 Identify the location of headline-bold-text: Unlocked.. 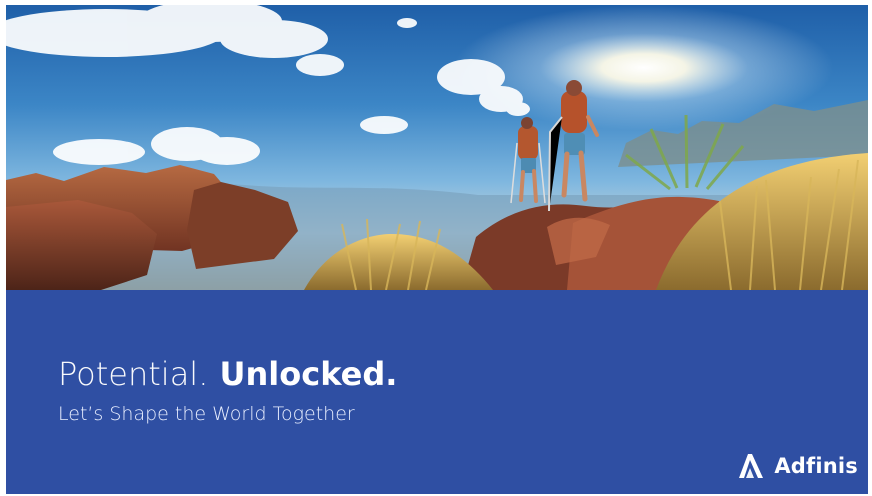
(308, 374).